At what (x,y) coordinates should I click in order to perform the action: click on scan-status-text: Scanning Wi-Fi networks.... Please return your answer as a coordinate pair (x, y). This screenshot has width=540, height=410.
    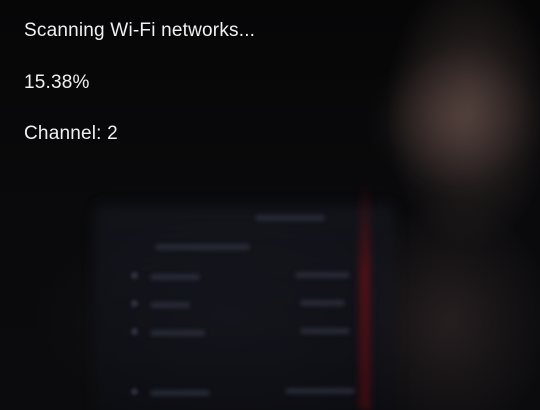
    Looking at the image, I should click on (140, 30).